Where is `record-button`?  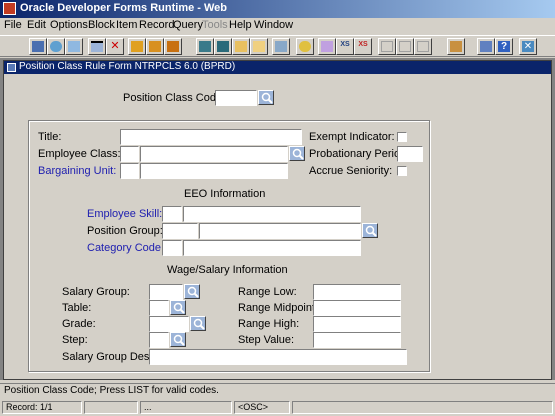
record-button is located at coordinates (155, 46).